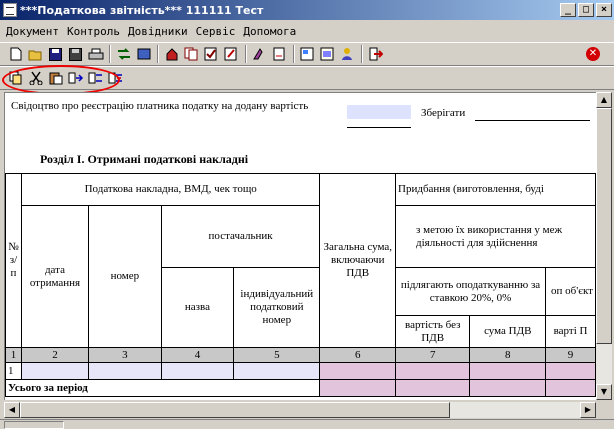 The width and height of the screenshot is (614, 429). What do you see at coordinates (54, 355) in the screenshot?
I see `column-number: 2` at bounding box center [54, 355].